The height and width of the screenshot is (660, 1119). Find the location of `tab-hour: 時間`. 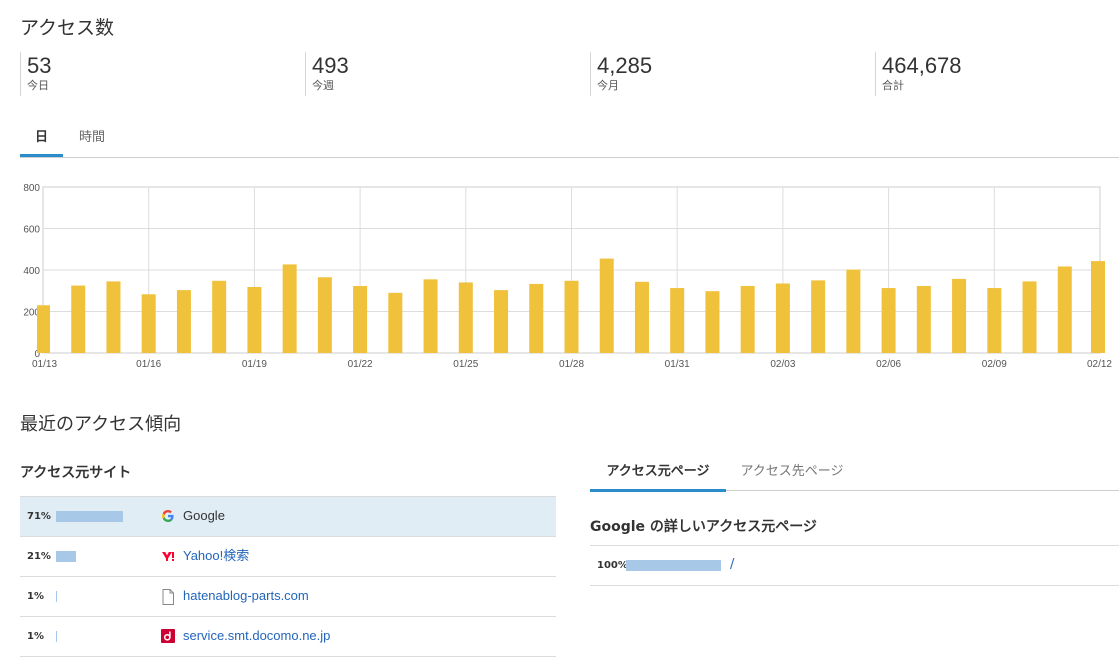

tab-hour: 時間 is located at coordinates (92, 138).